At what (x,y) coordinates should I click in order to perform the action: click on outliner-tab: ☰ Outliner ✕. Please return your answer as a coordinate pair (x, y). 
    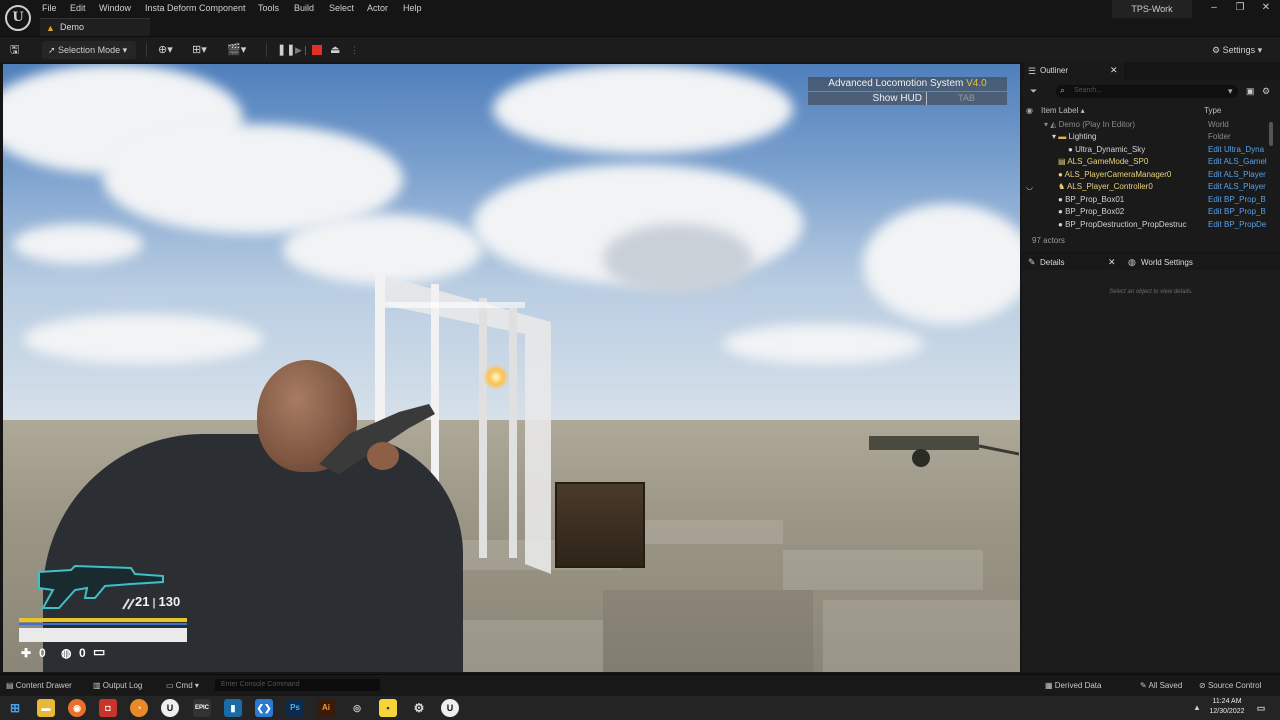
    Looking at the image, I should click on (1074, 71).